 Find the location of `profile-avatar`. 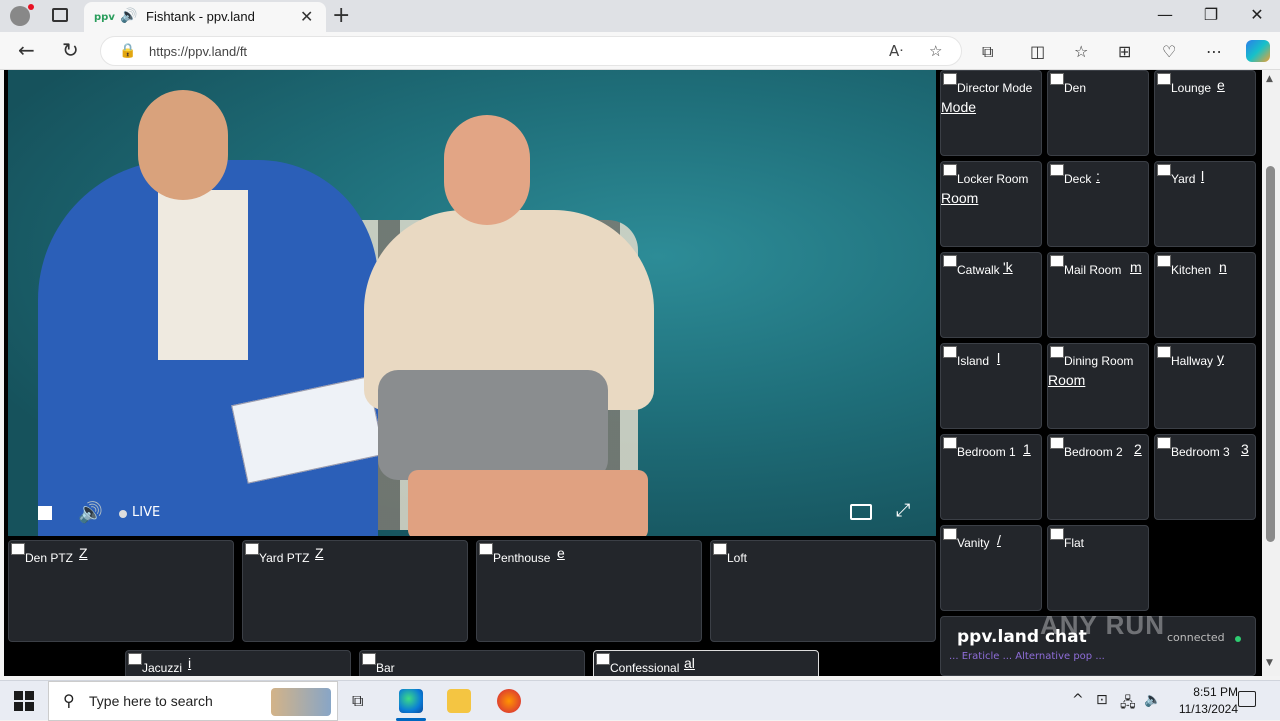

profile-avatar is located at coordinates (20, 16).